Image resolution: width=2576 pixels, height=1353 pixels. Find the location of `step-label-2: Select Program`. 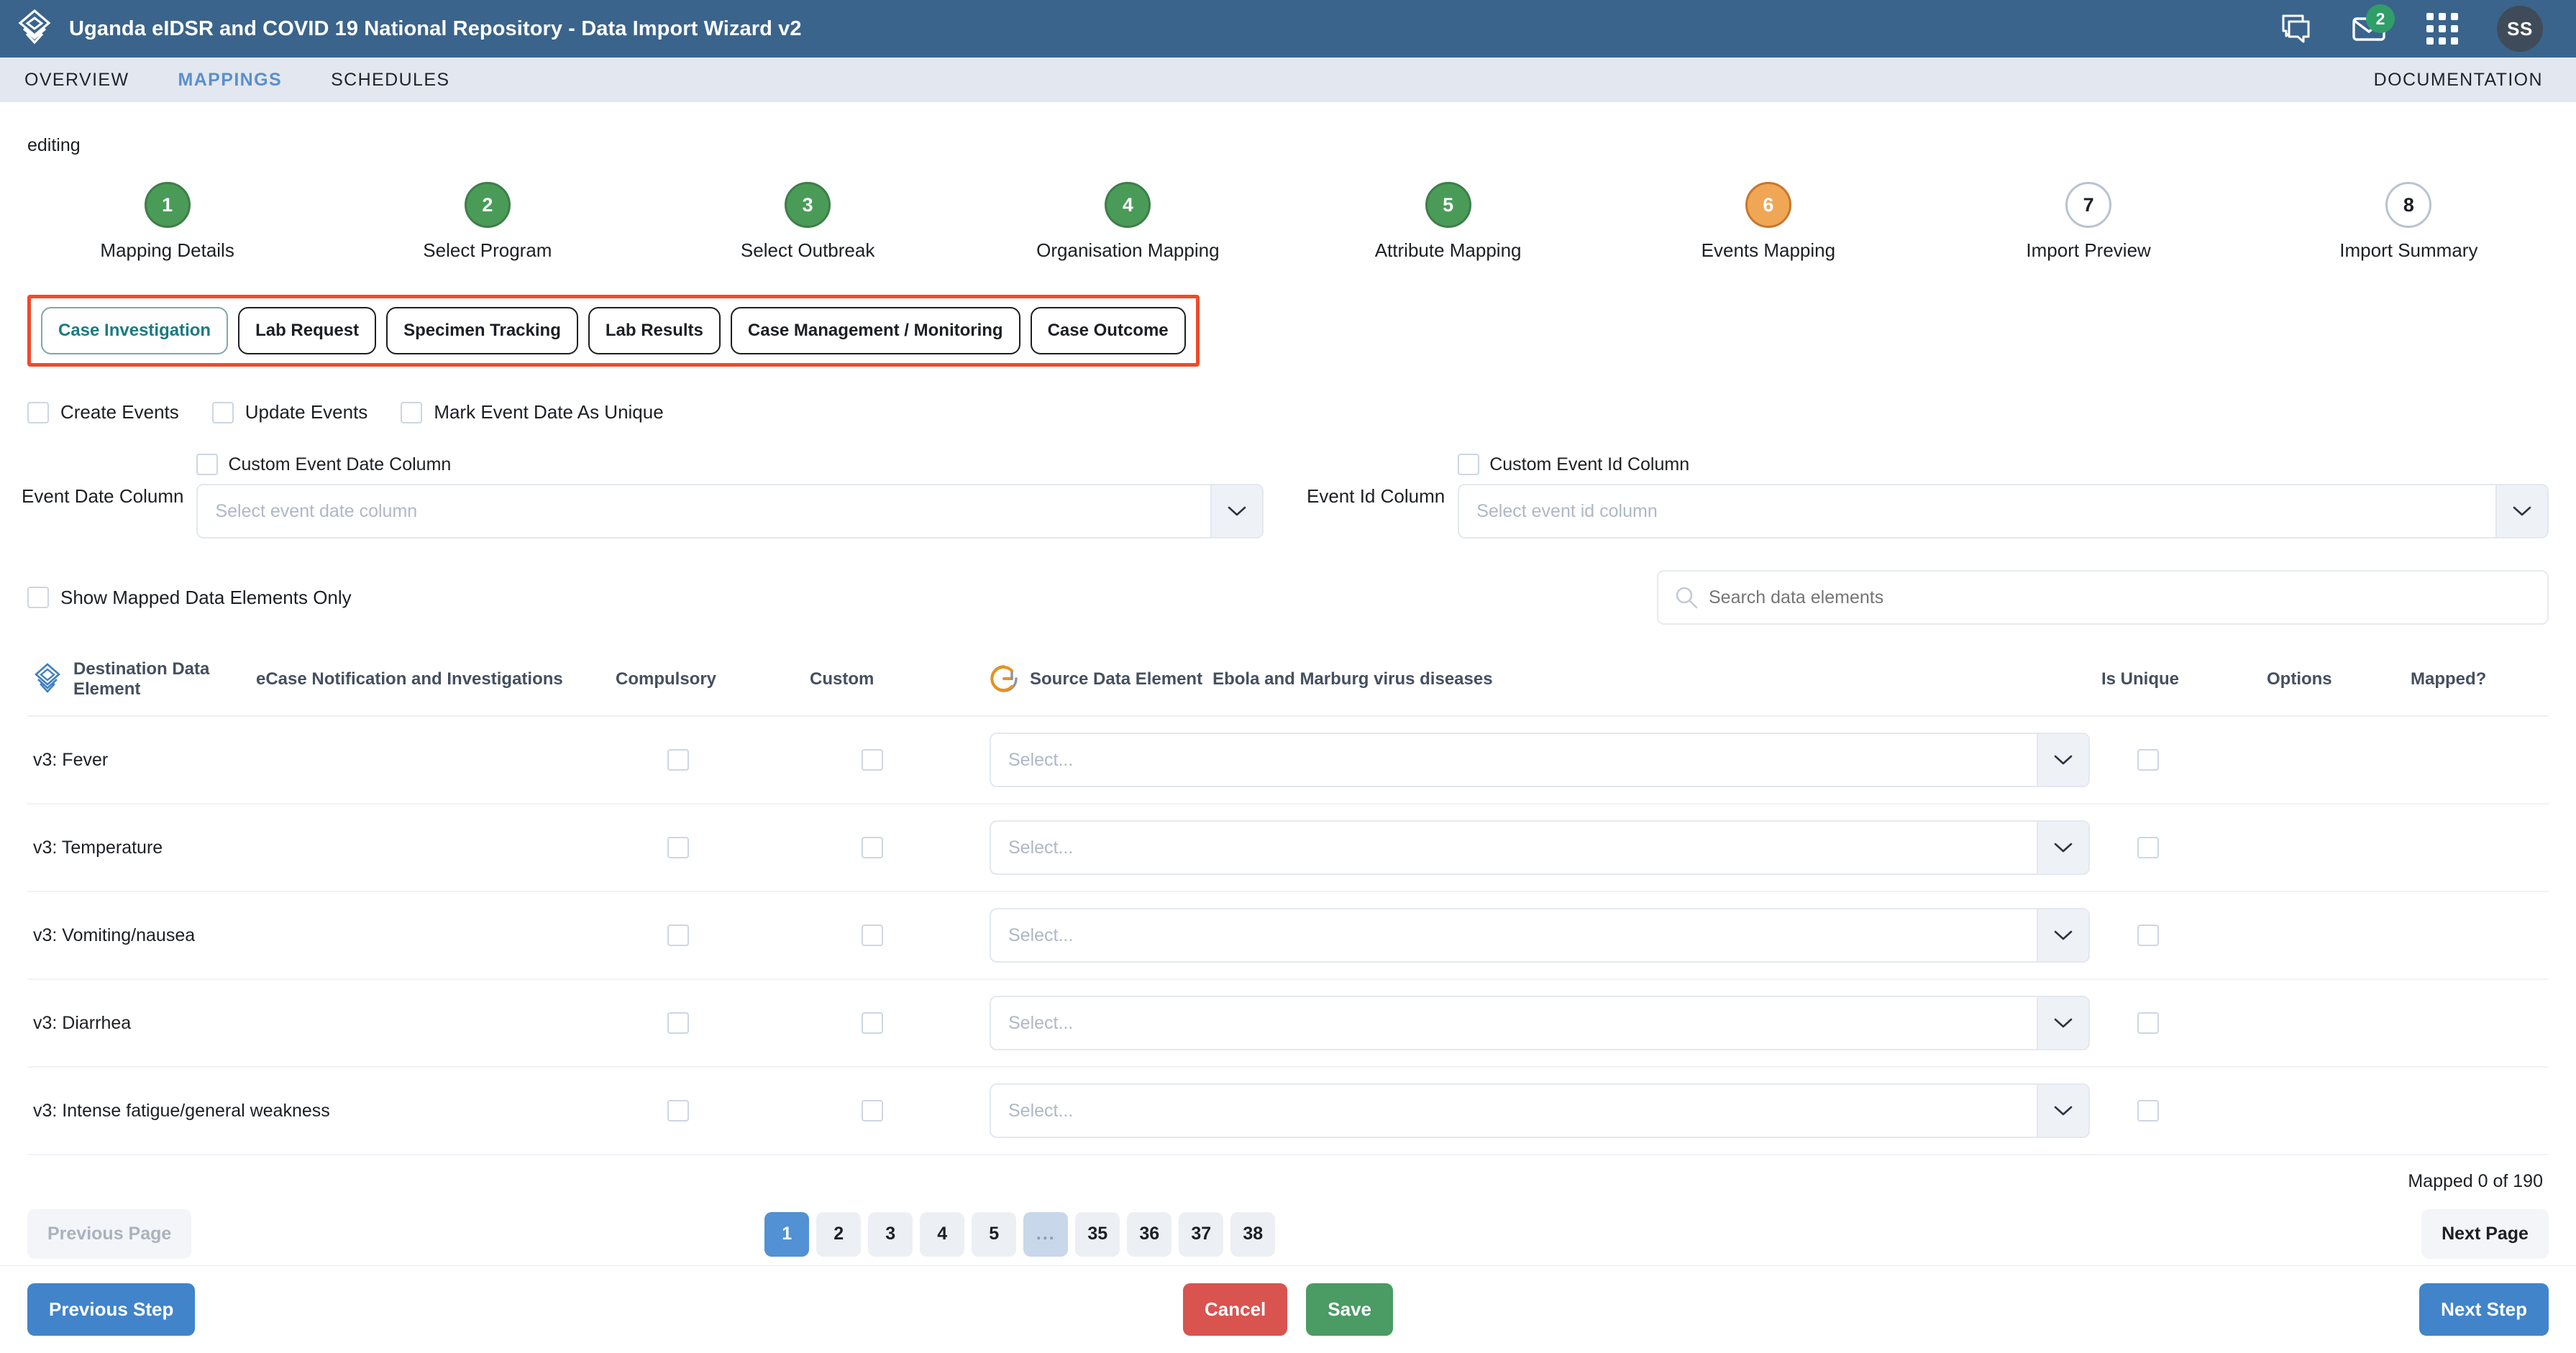

step-label-2: Select Program is located at coordinates (487, 250).